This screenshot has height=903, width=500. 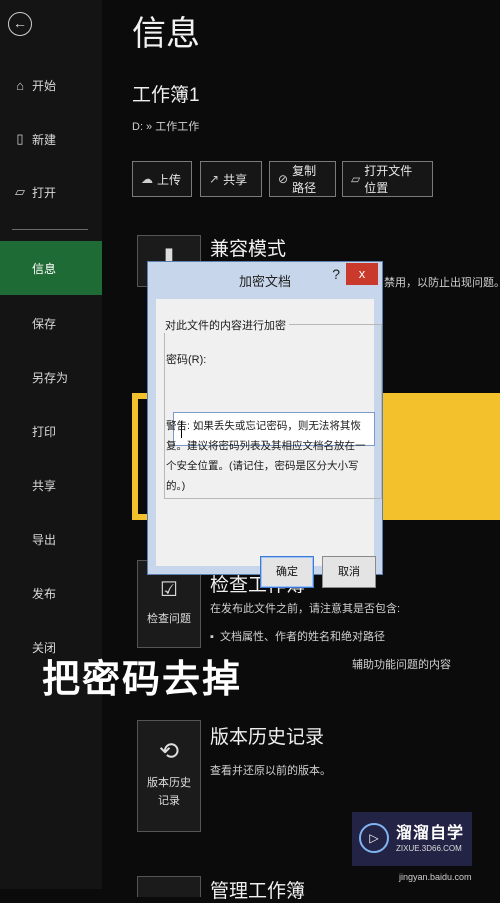 I want to click on sidebar-item-label: 打开, so click(x=44, y=192).